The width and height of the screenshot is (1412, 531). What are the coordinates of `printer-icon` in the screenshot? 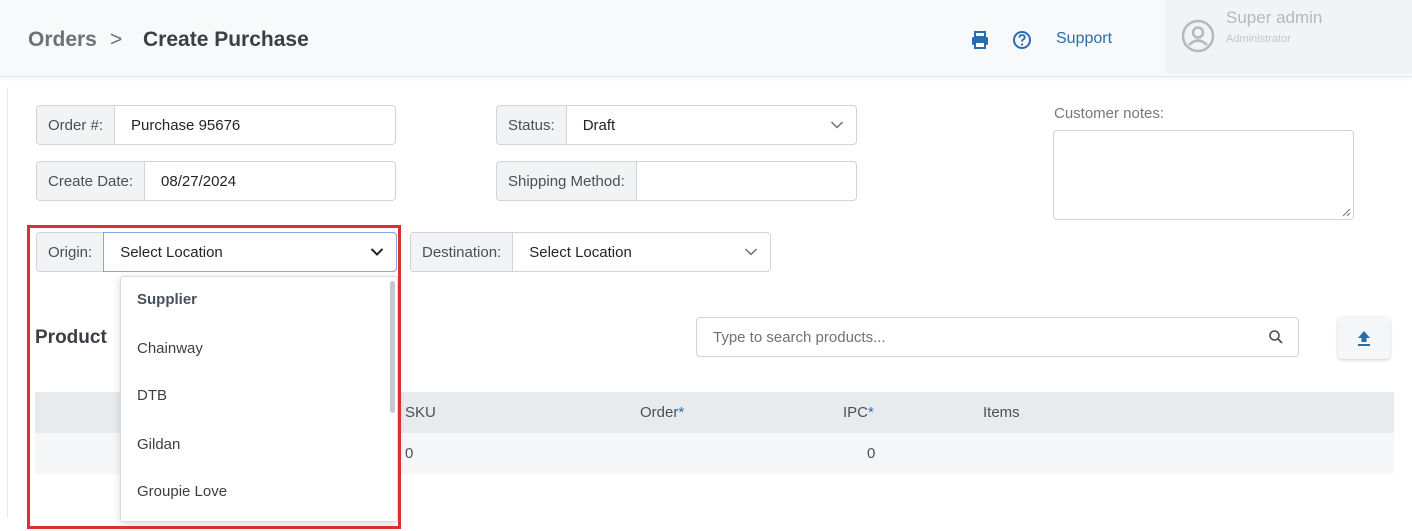 It's located at (980, 40).